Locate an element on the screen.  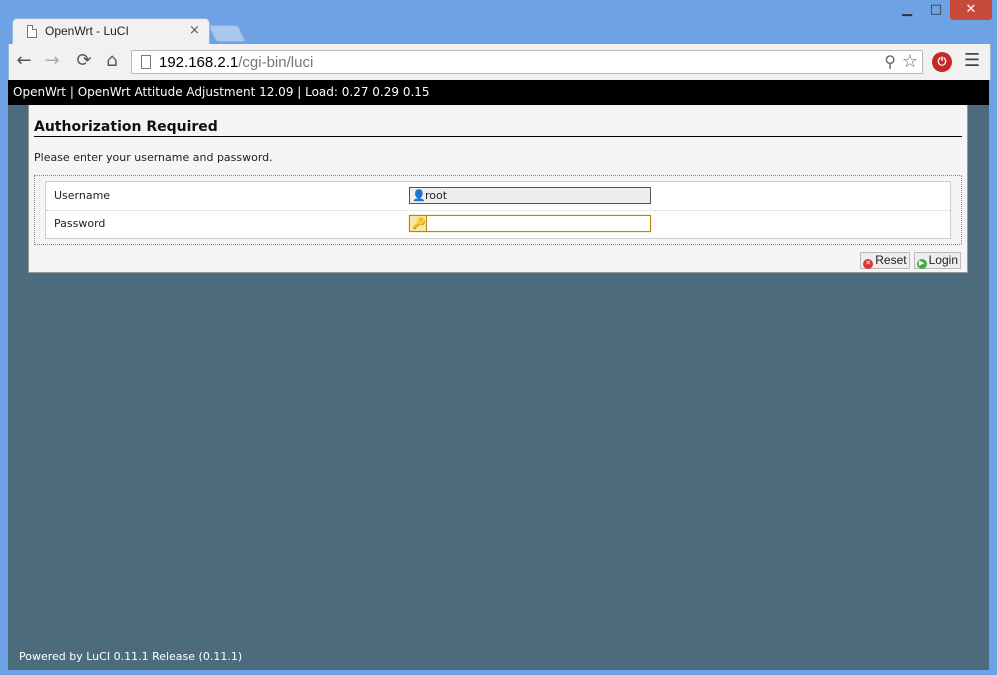
username-row: Username 👤 root is located at coordinates (498, 196).